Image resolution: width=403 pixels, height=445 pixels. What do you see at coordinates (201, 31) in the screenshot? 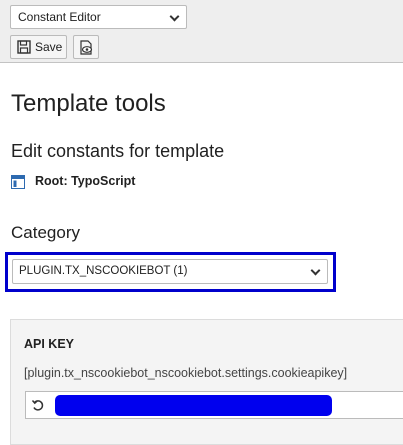
I see `doc-header-toolbar: Constant Editor Save` at bounding box center [201, 31].